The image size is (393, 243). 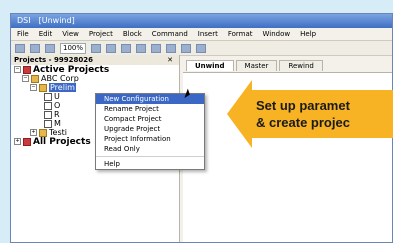 I want to click on menu-item-read-only: Read Only, so click(x=150, y=149).